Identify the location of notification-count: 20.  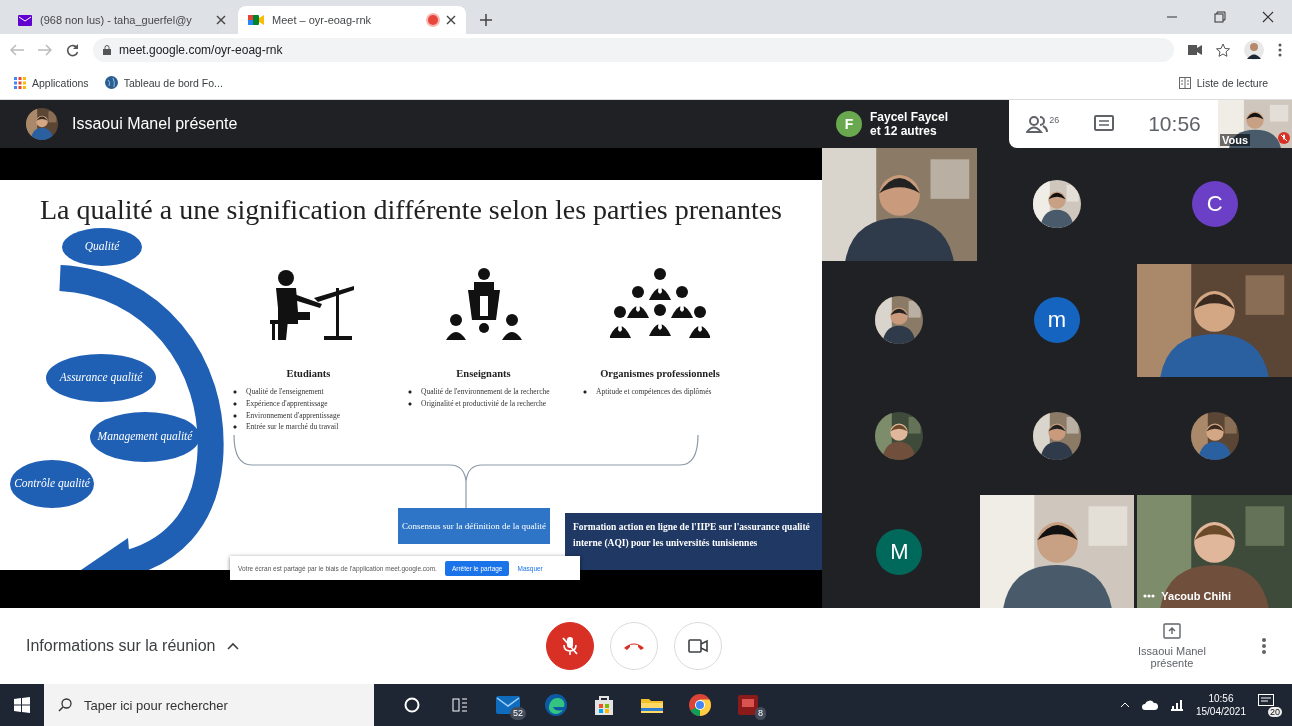
(1275, 711).